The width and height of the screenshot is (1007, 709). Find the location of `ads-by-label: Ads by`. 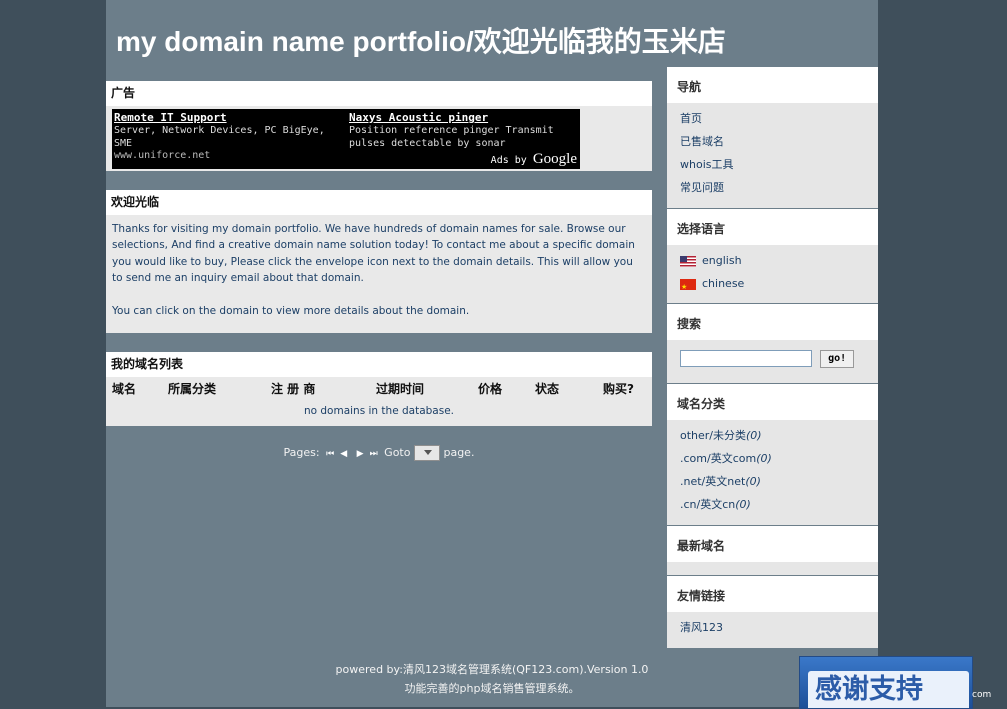

ads-by-label: Ads by is located at coordinates (508, 160).